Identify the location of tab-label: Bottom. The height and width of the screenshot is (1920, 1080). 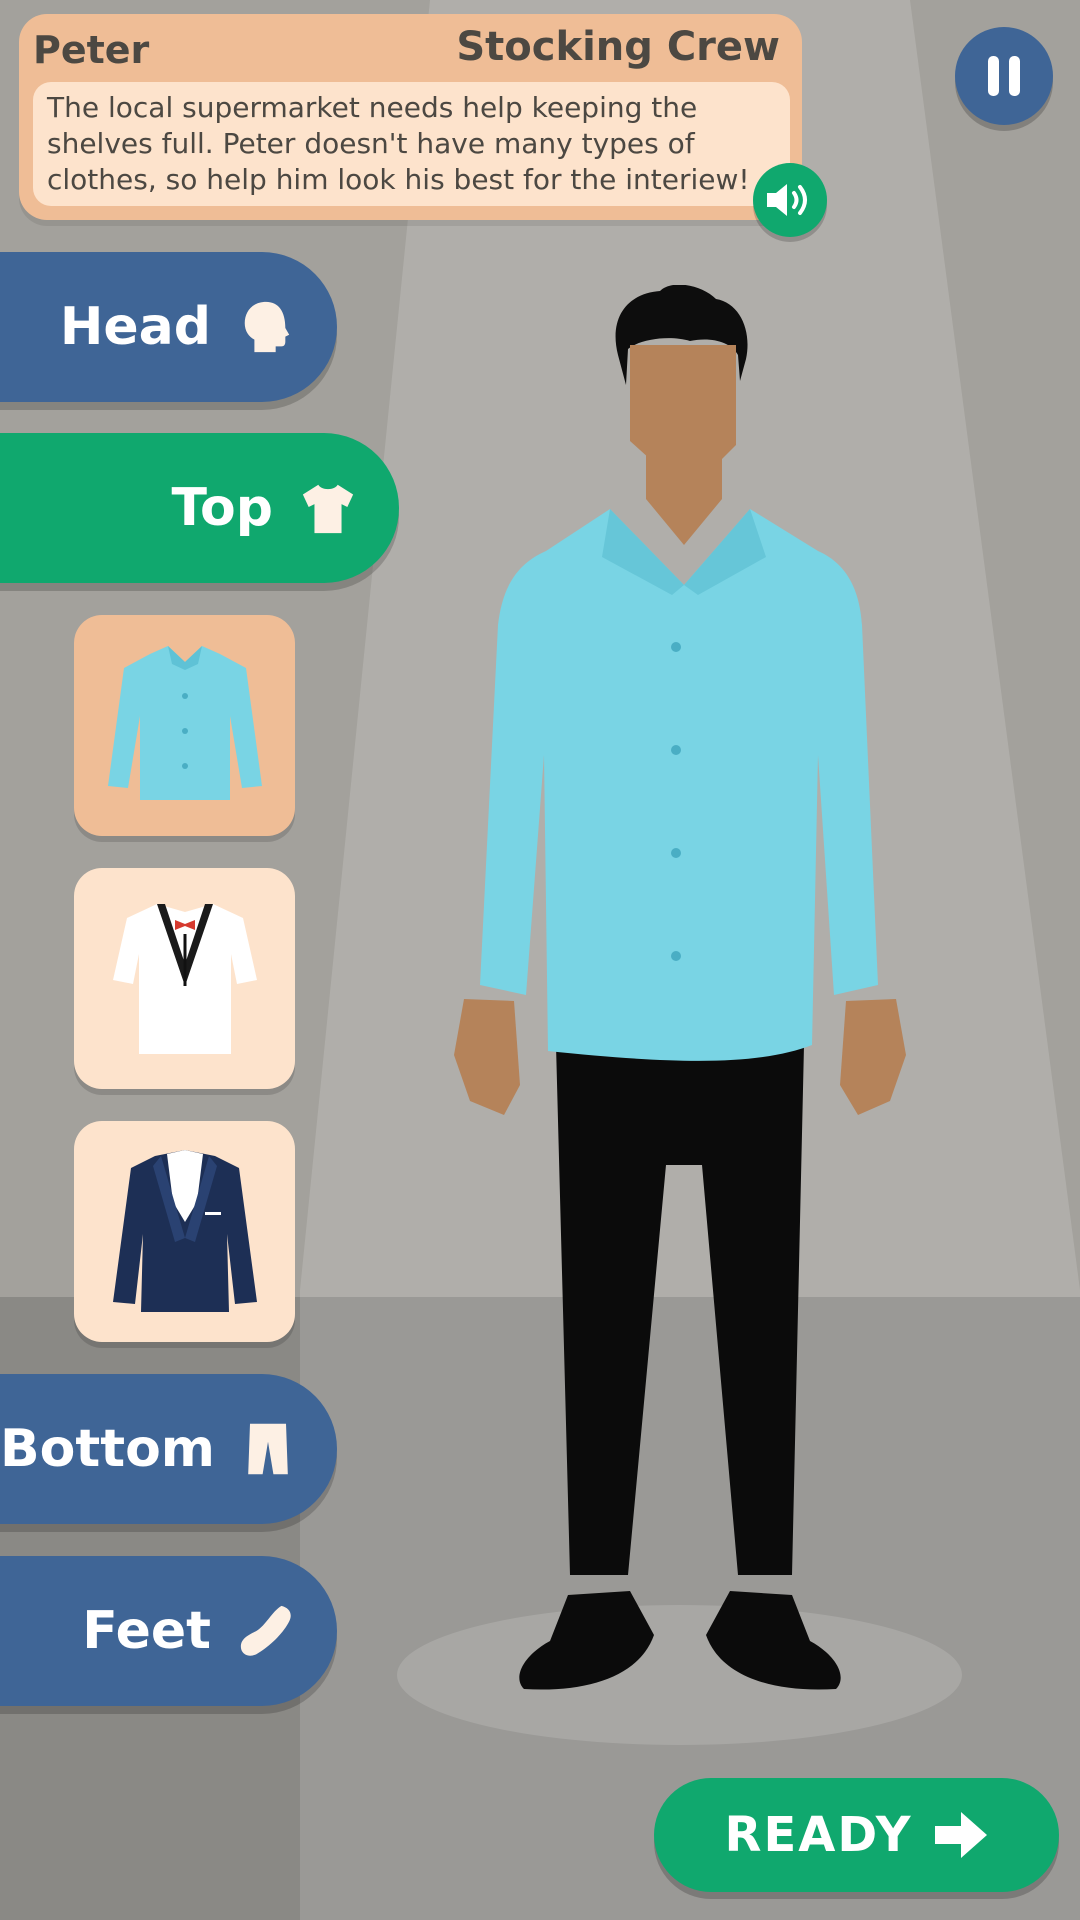
(107, 1449).